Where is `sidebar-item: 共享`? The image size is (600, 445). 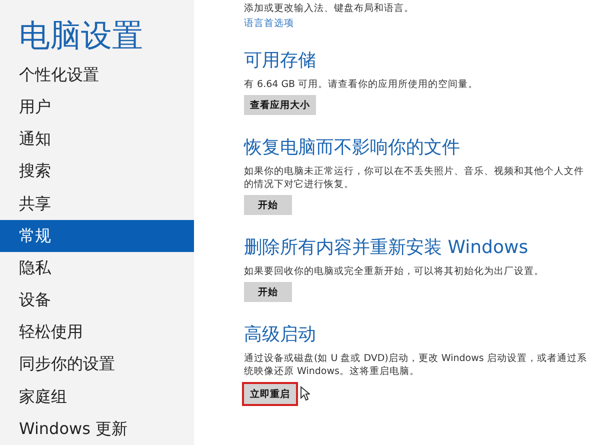
sidebar-item: 共享 is located at coordinates (97, 204).